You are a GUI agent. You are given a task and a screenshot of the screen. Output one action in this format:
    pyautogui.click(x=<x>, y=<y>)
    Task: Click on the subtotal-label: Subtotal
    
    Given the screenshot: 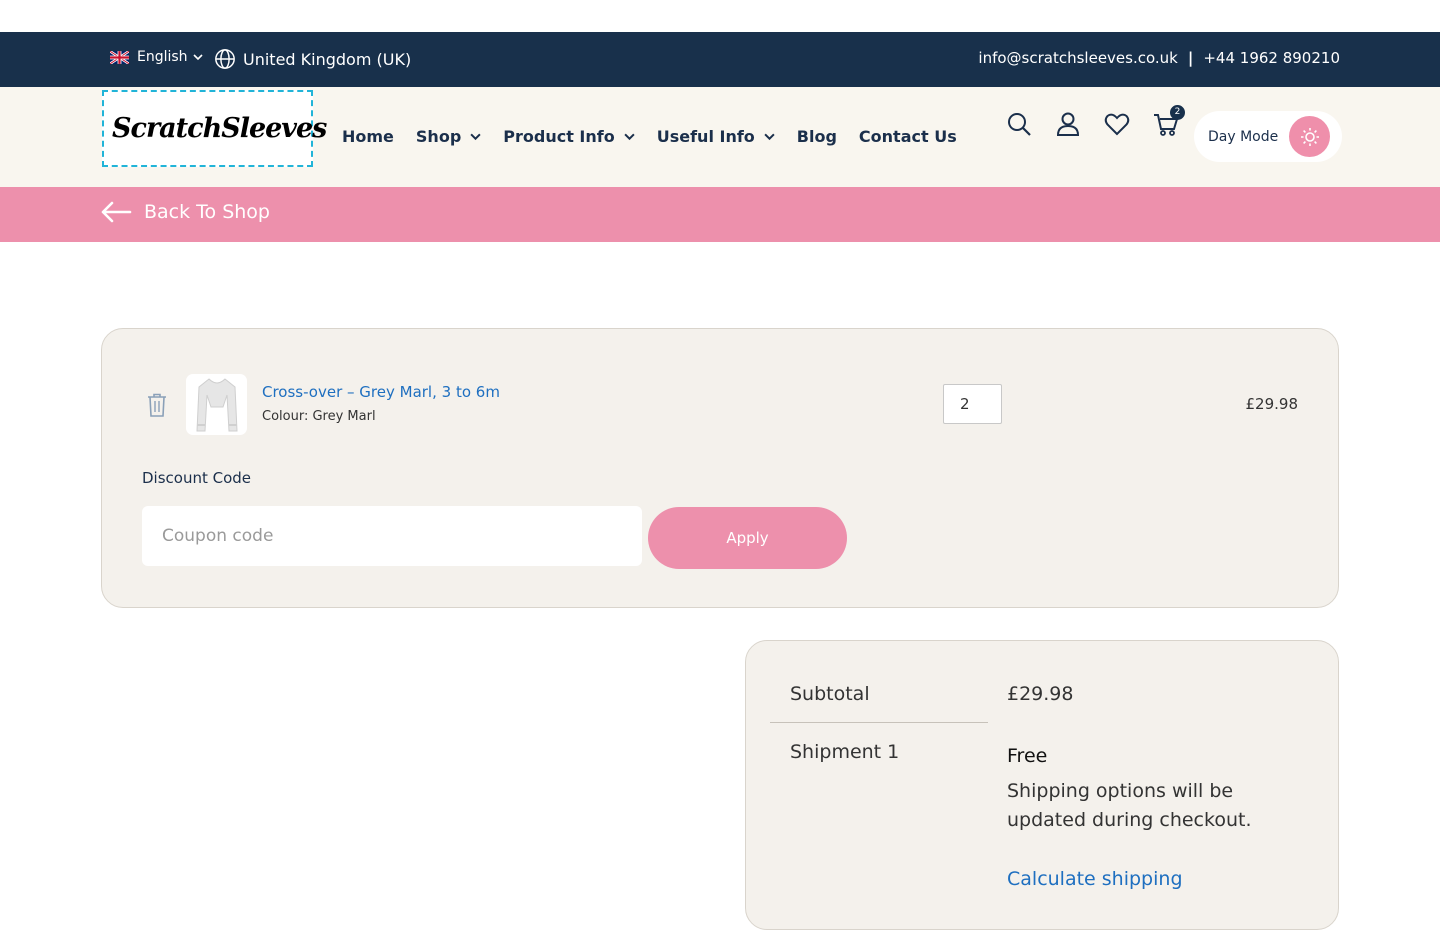 What is the action you would take?
    pyautogui.click(x=830, y=694)
    